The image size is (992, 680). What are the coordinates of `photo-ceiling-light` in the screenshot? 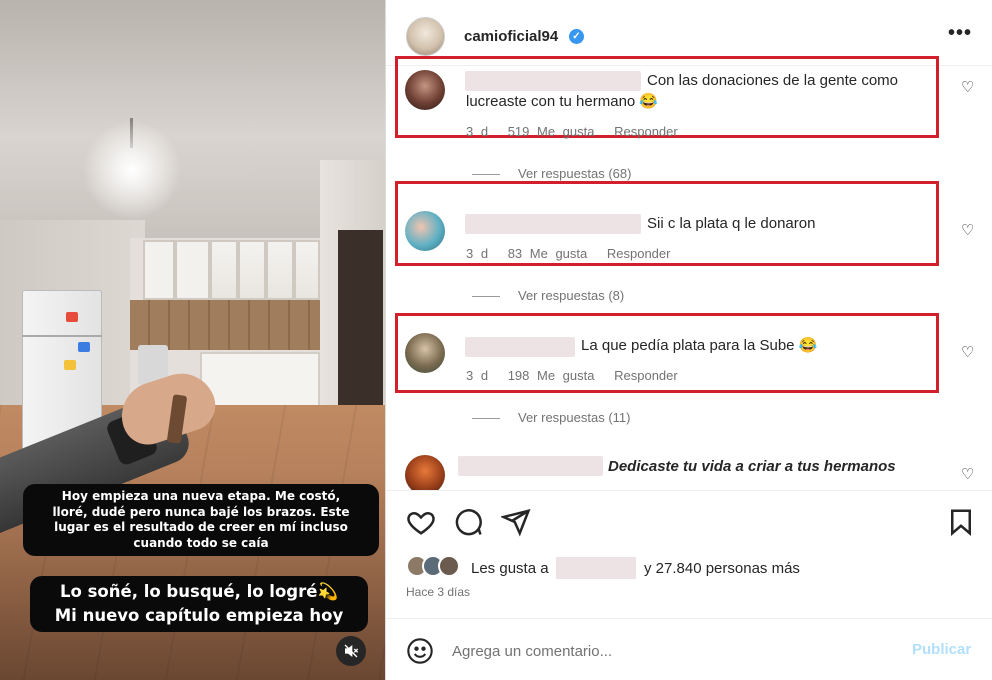 It's located at (132, 170).